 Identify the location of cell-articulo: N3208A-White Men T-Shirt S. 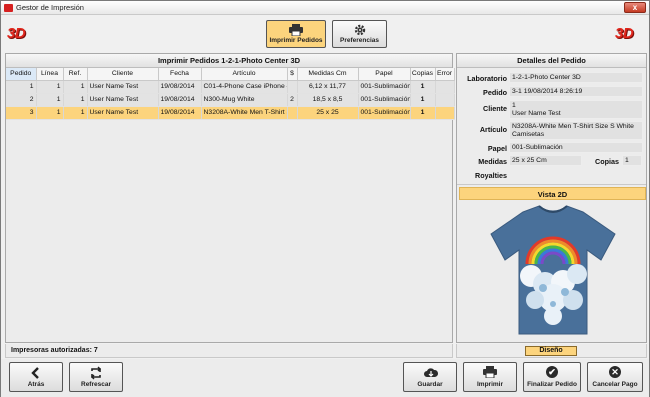
(244, 113).